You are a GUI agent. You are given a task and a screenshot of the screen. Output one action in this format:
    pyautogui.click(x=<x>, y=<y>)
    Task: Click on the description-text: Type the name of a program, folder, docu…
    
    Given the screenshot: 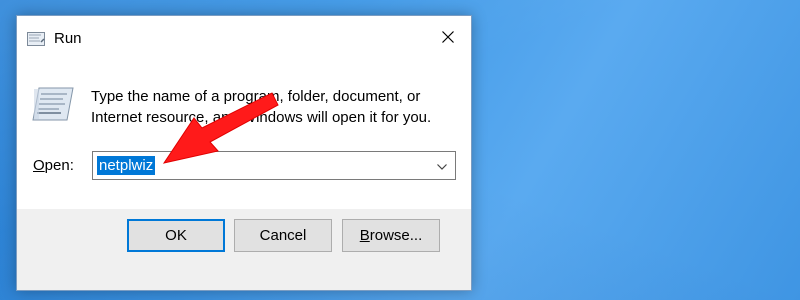 What is the action you would take?
    pyautogui.click(x=276, y=107)
    